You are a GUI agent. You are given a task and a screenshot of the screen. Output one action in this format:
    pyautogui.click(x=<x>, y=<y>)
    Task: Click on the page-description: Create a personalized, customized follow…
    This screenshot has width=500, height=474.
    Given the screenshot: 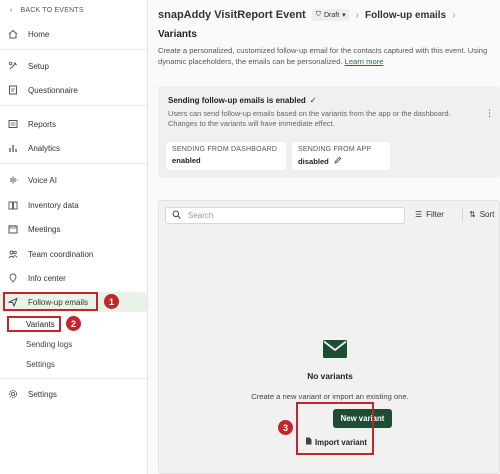 What is the action you would take?
    pyautogui.click(x=329, y=56)
    